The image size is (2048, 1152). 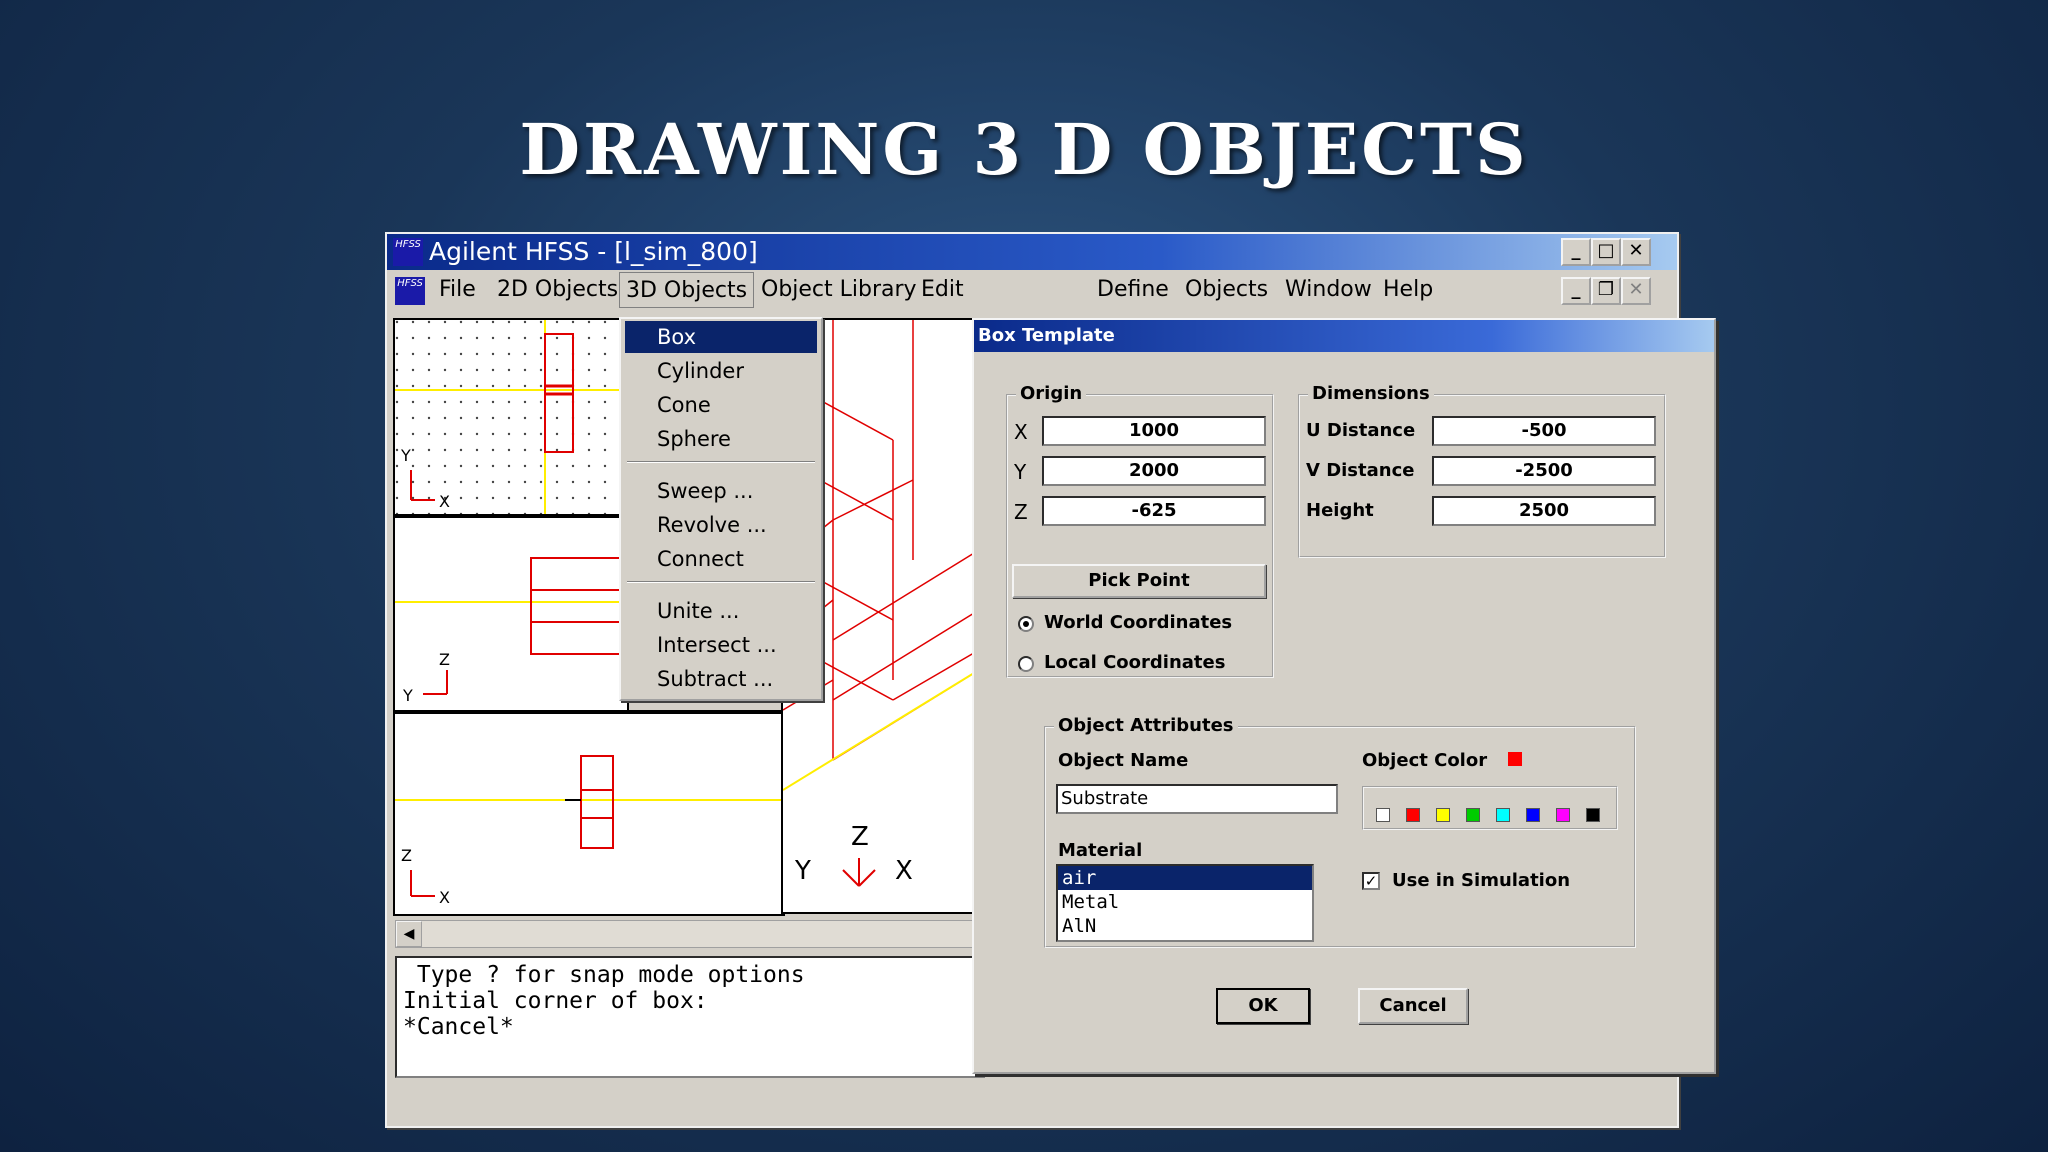 I want to click on color-magenta-swatch, so click(x=1563, y=815).